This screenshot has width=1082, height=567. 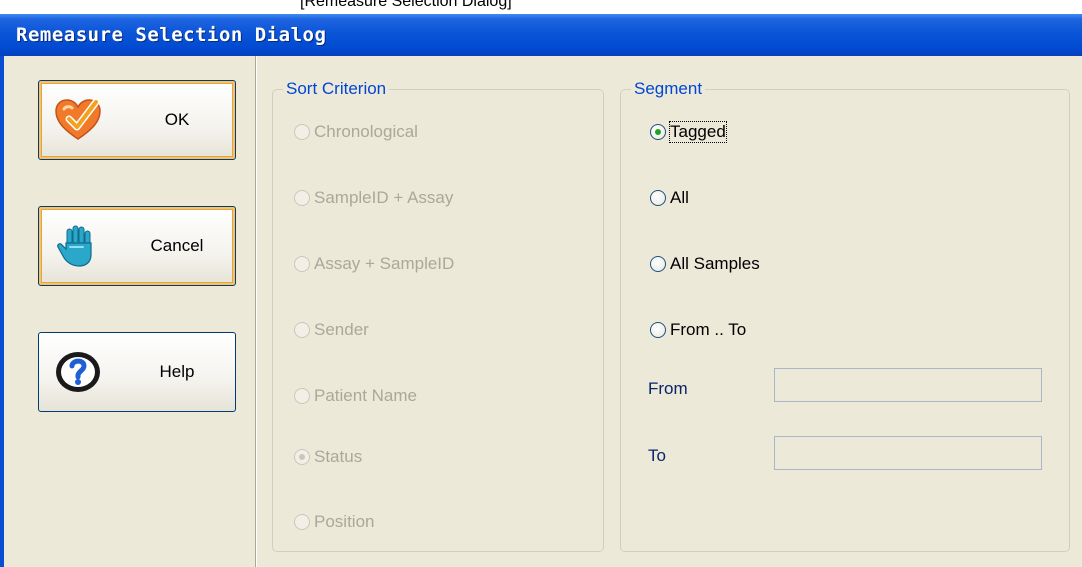 I want to click on segment-option-all-samples: All Samples, so click(x=705, y=264).